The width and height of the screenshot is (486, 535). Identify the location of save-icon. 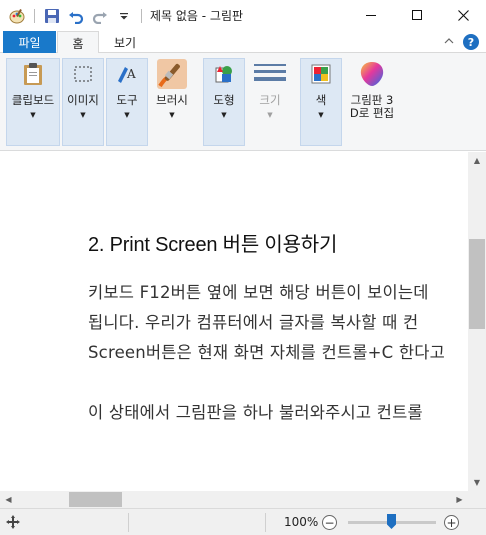
(52, 16).